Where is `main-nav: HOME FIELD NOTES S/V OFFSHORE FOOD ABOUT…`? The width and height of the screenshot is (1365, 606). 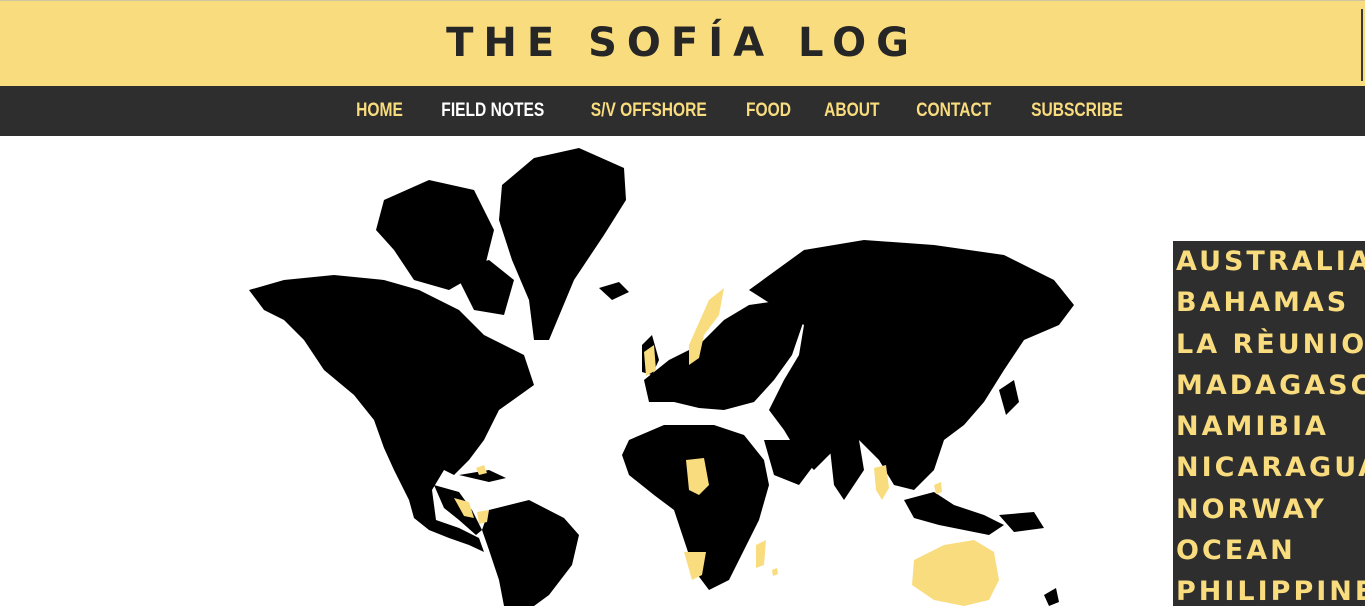
main-nav: HOME FIELD NOTES S/V OFFSHORE FOOD ABOUT… is located at coordinates (682, 111).